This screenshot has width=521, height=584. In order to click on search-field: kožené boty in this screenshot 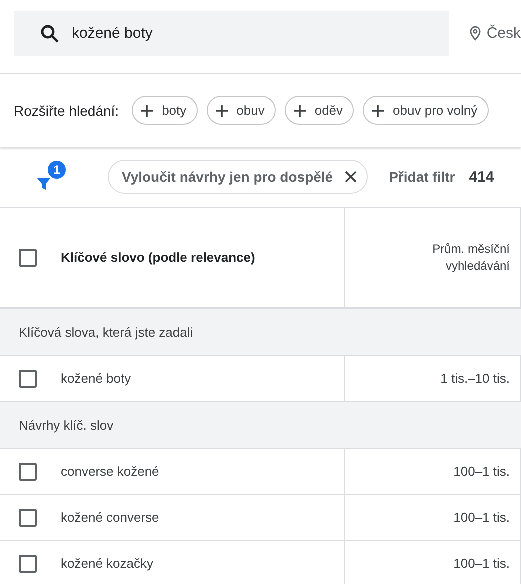, I will do `click(231, 33)`.